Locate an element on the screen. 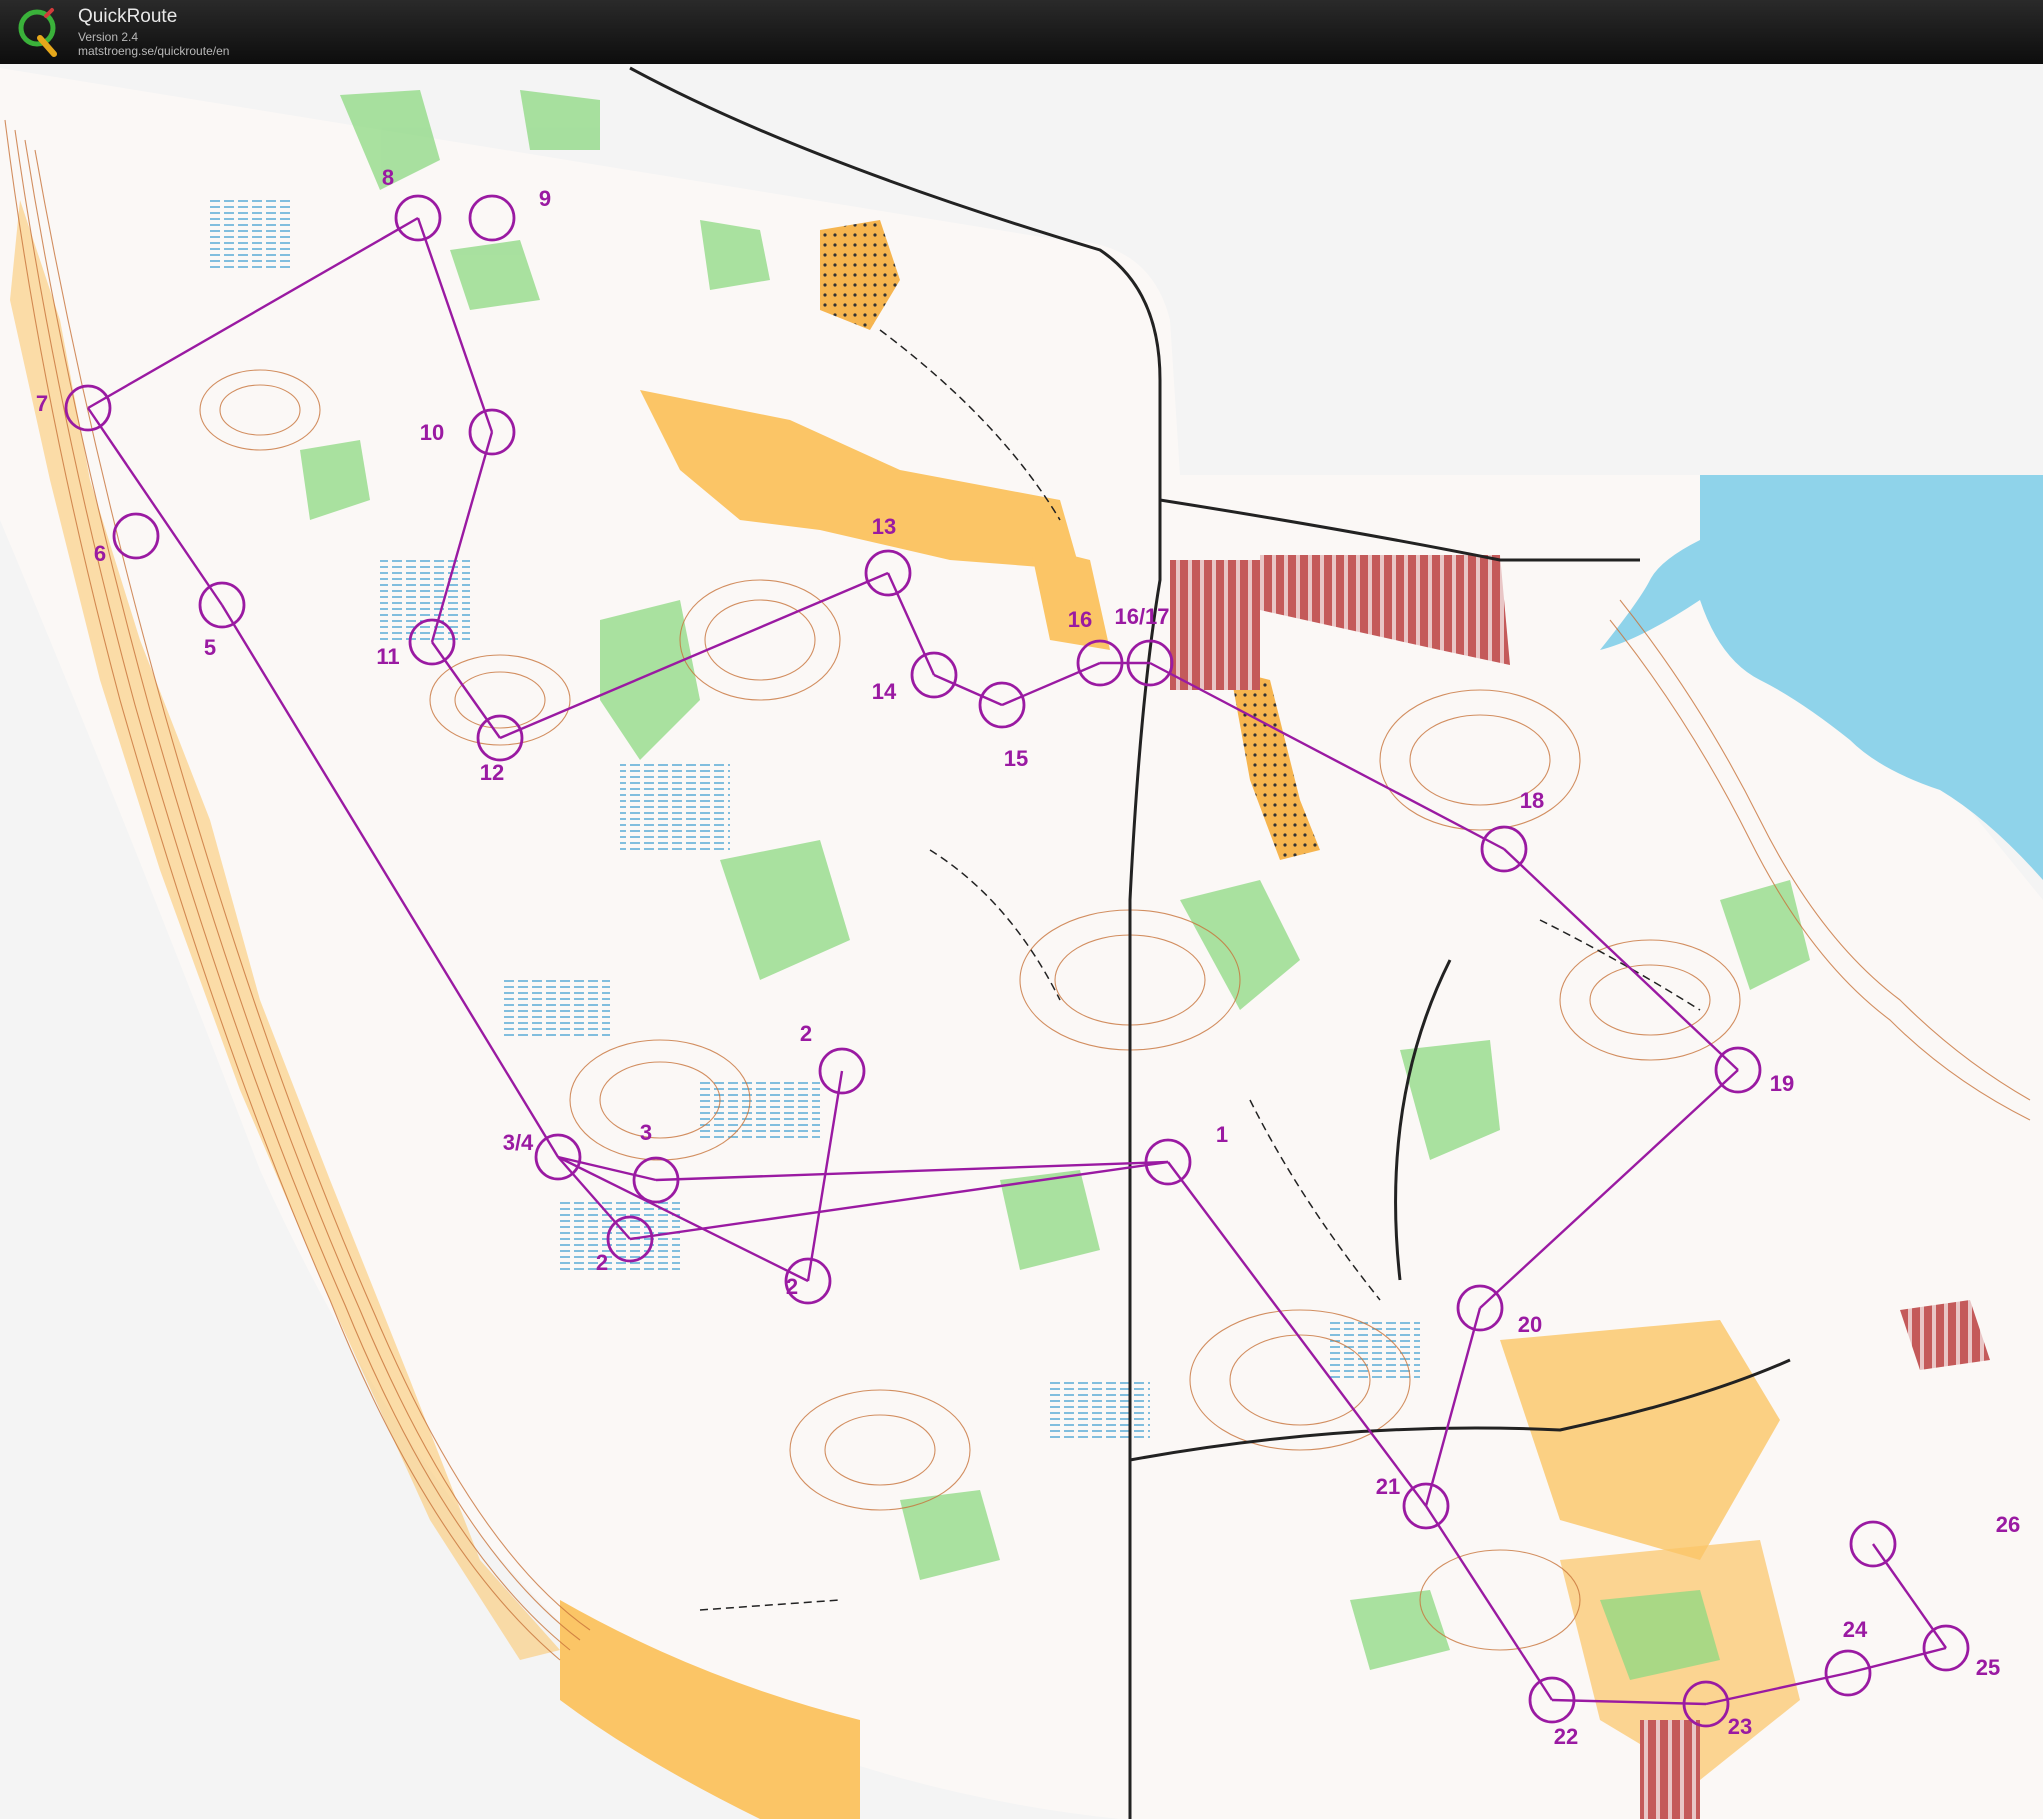 This screenshot has height=1819, width=2043. control-label: 13 is located at coordinates (884, 526).